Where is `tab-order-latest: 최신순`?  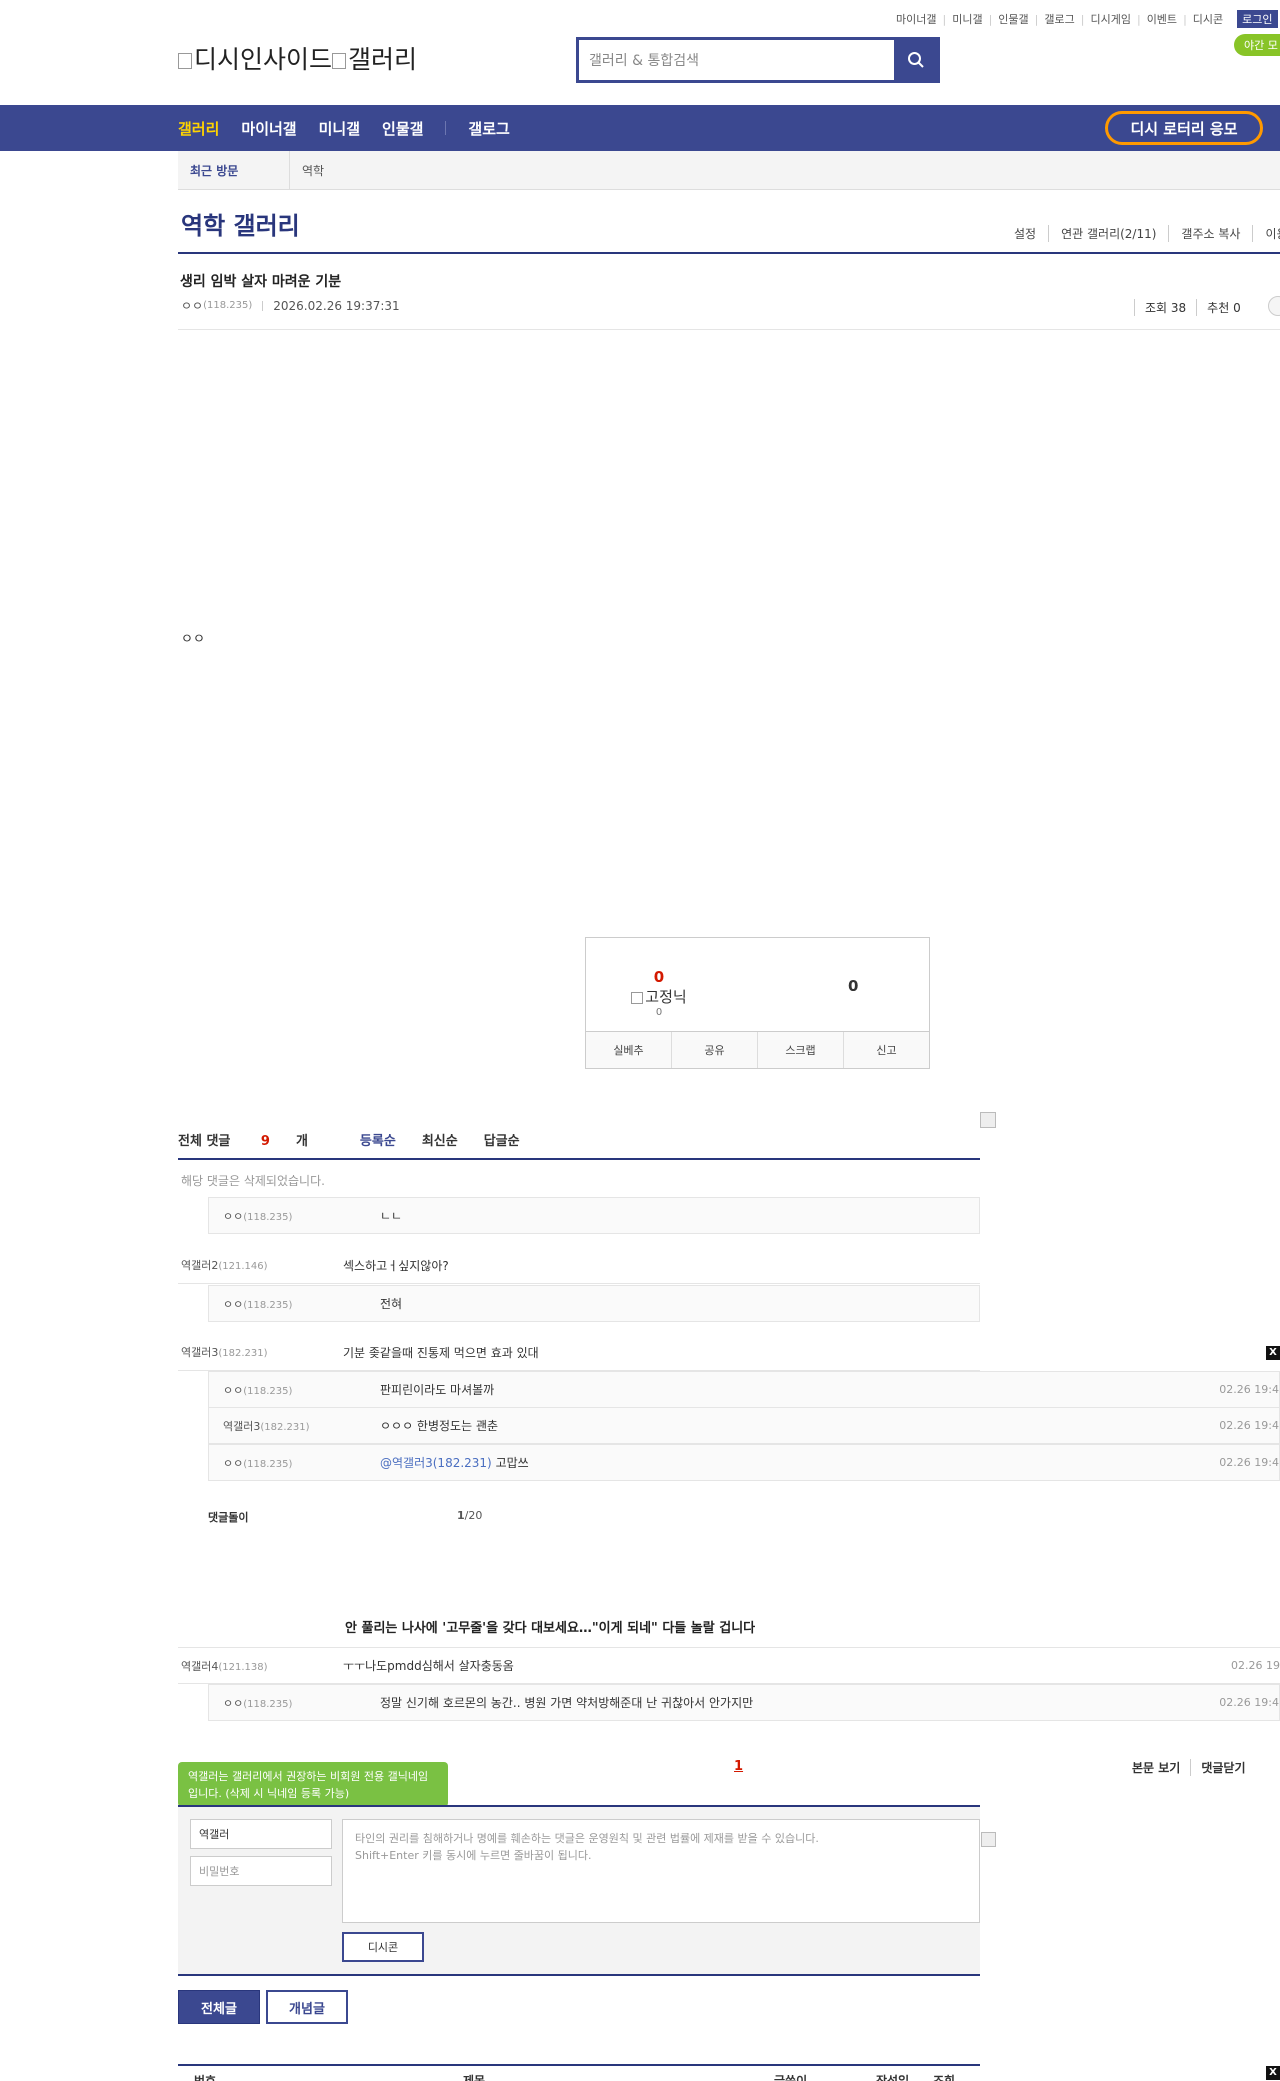 tab-order-latest: 최신순 is located at coordinates (440, 1139).